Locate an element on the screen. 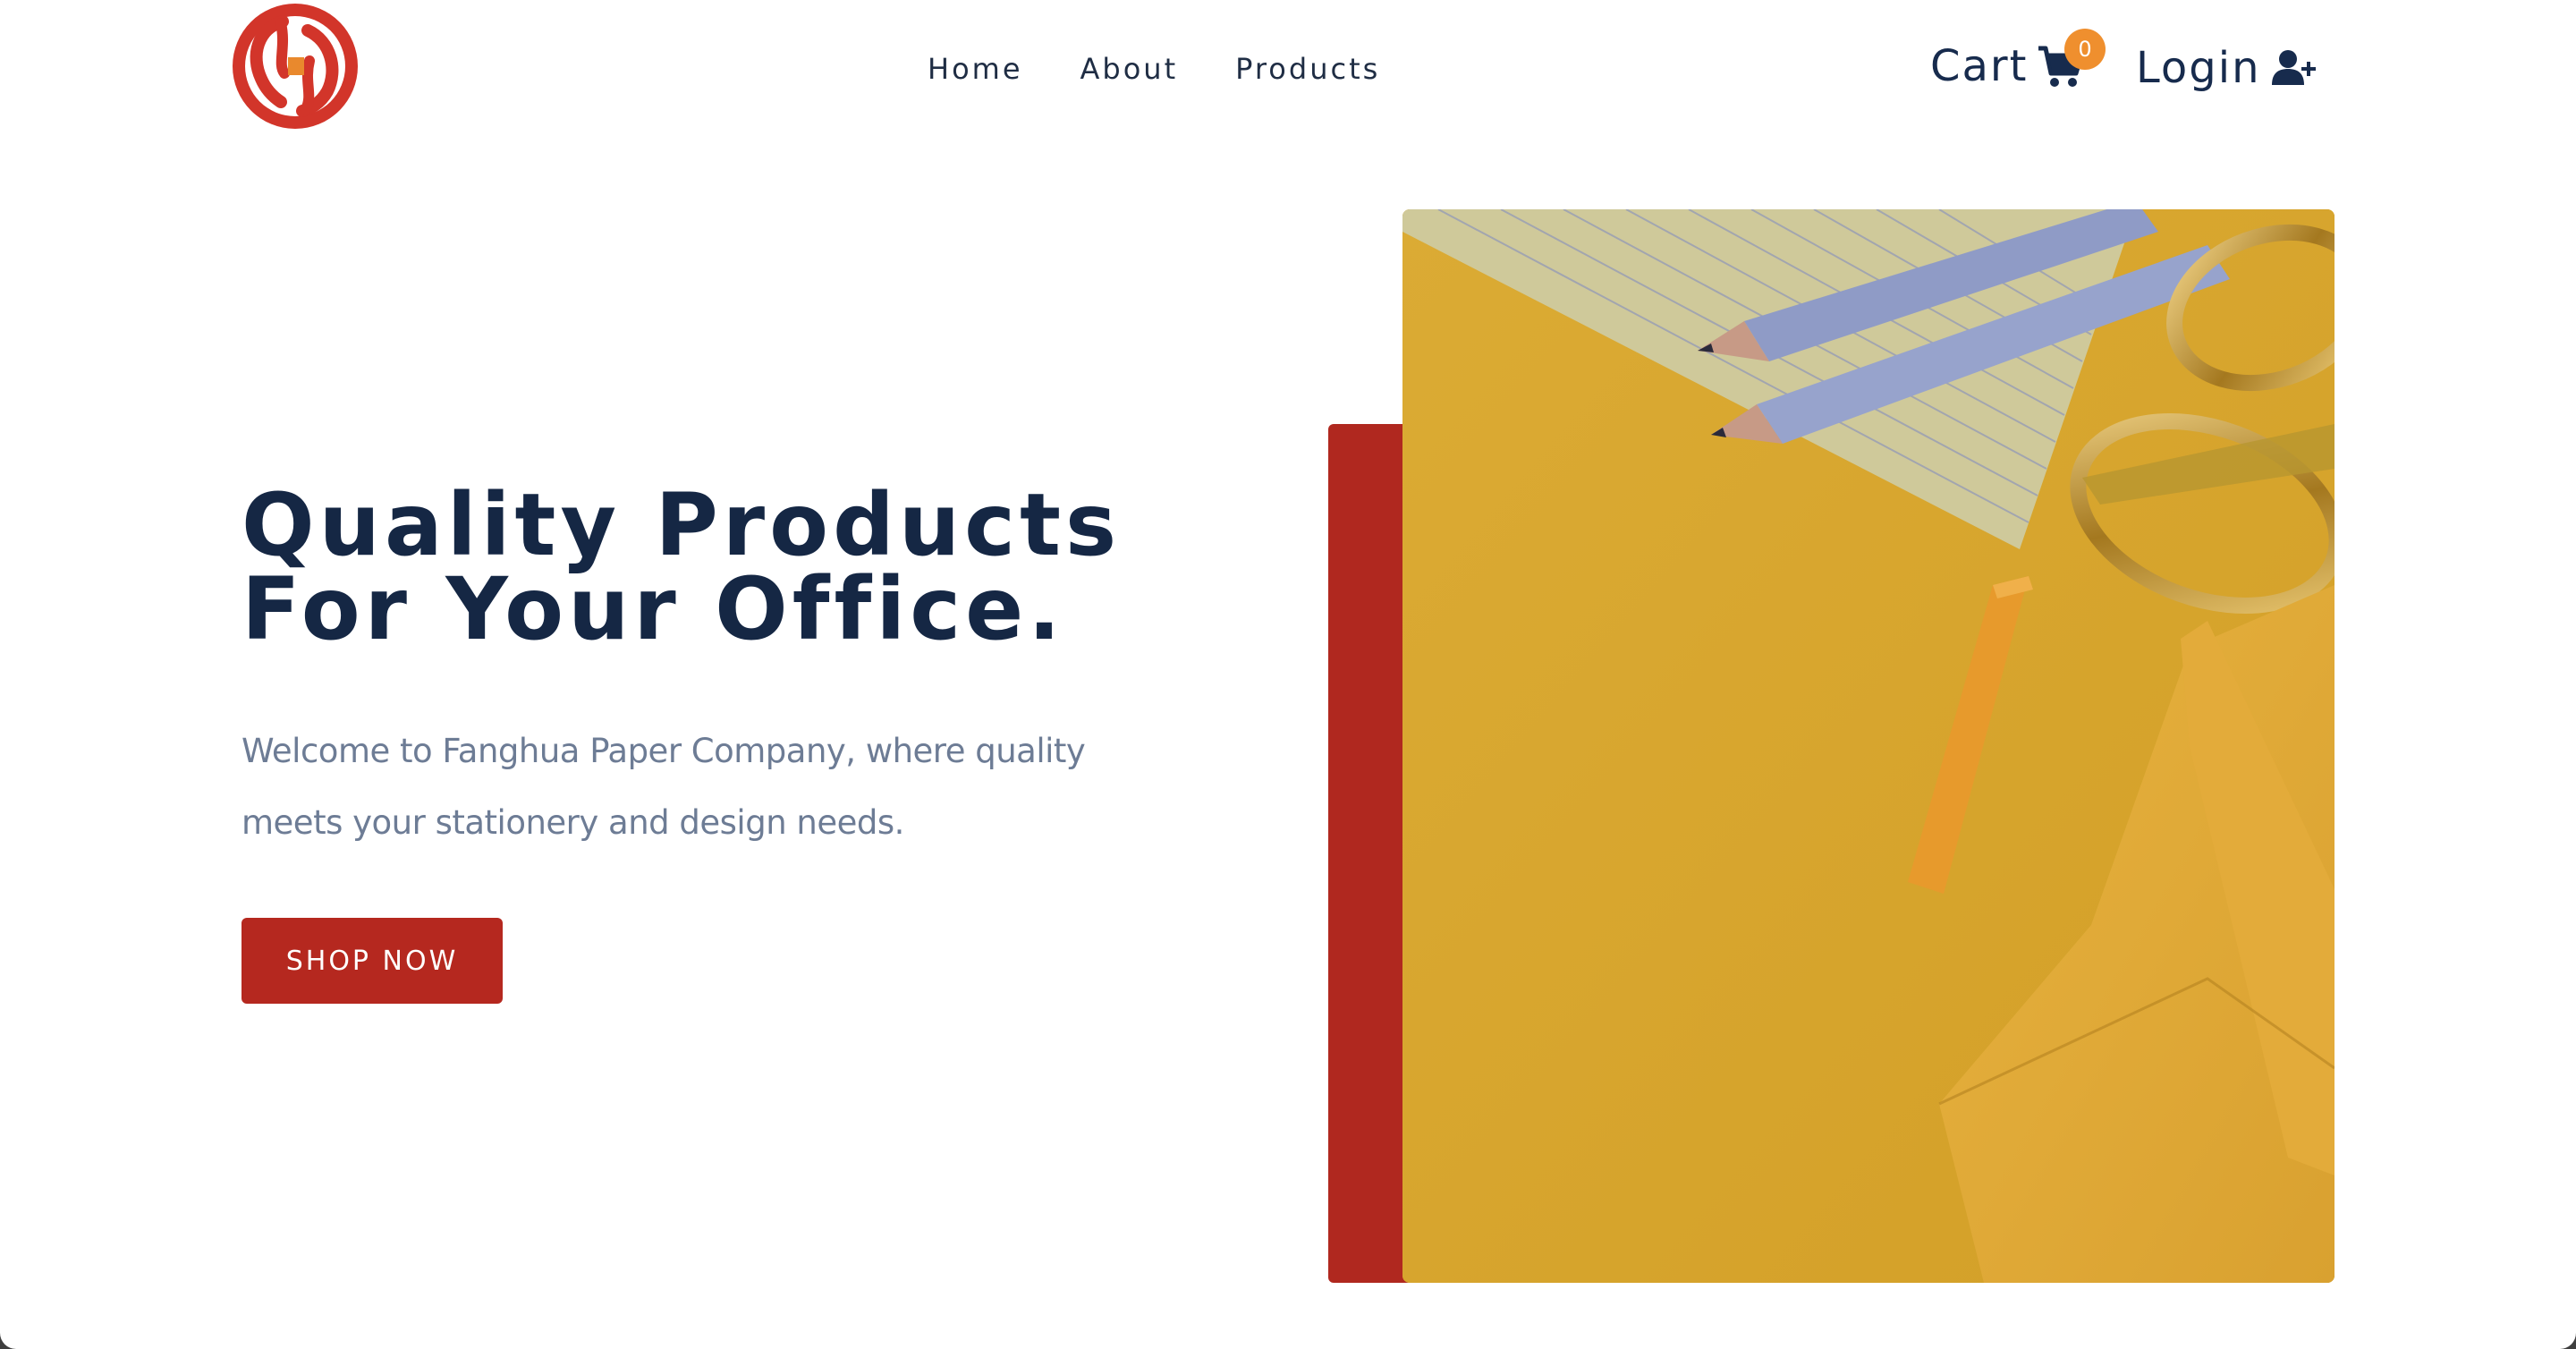  login-button: Login is located at coordinates (2227, 68).